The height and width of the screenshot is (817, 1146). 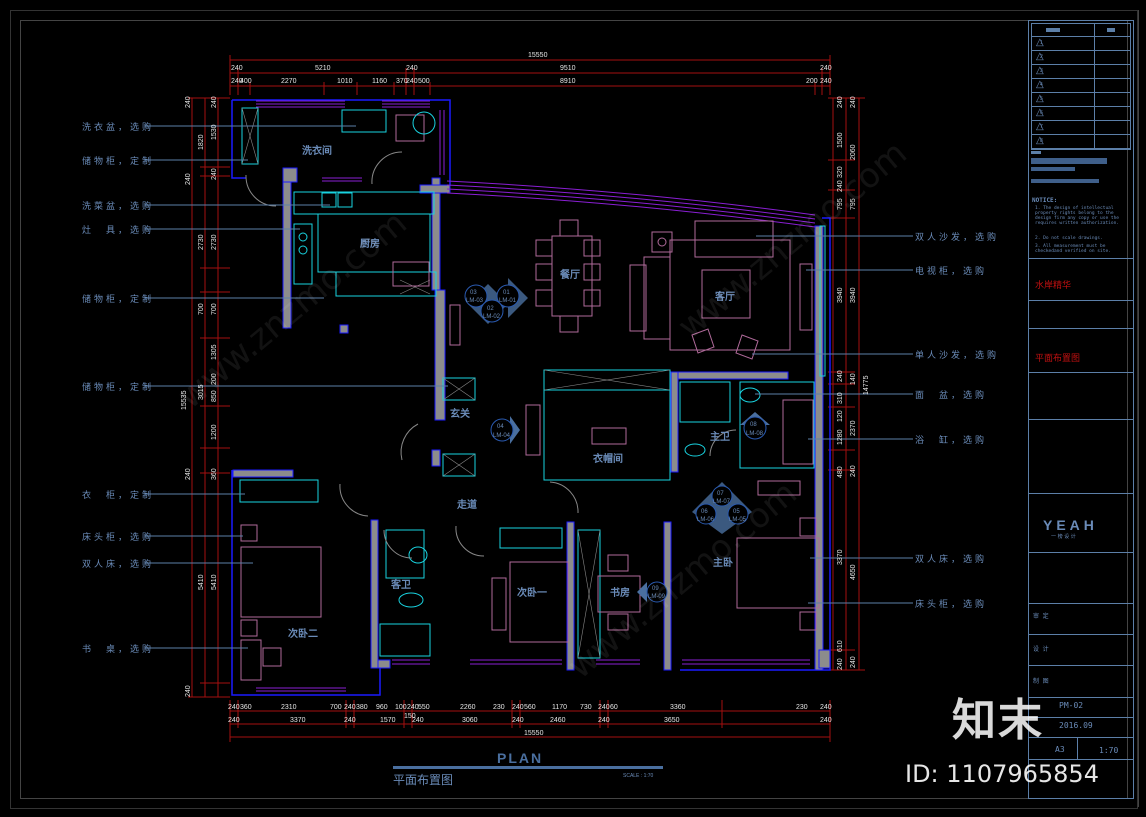 What do you see at coordinates (1041, 43) in the screenshot?
I see `revision-number: 1` at bounding box center [1041, 43].